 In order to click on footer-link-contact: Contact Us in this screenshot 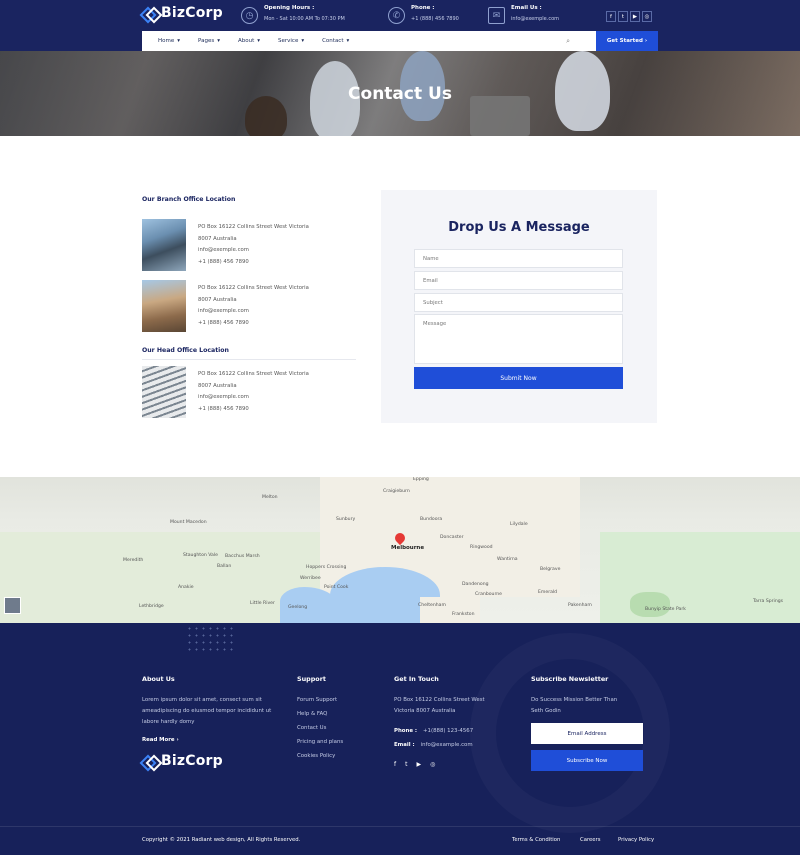, I will do `click(311, 728)`.